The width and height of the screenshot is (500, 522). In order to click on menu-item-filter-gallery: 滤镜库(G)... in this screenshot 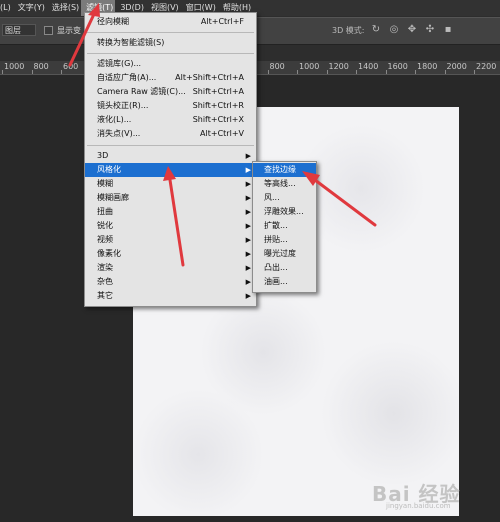, I will do `click(170, 64)`.